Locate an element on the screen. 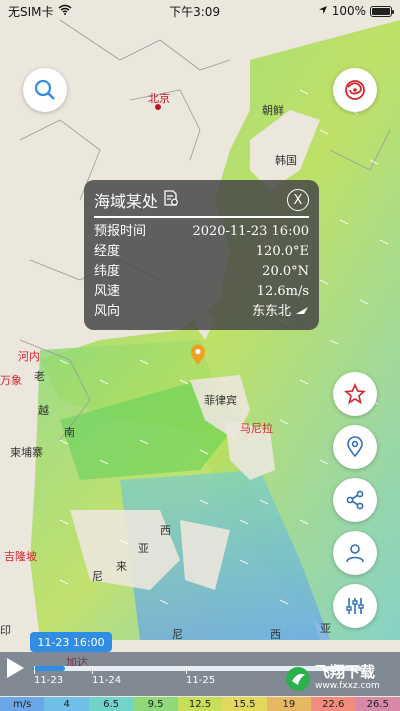 The height and width of the screenshot is (711, 400). legend-value: 4 is located at coordinates (66, 704).